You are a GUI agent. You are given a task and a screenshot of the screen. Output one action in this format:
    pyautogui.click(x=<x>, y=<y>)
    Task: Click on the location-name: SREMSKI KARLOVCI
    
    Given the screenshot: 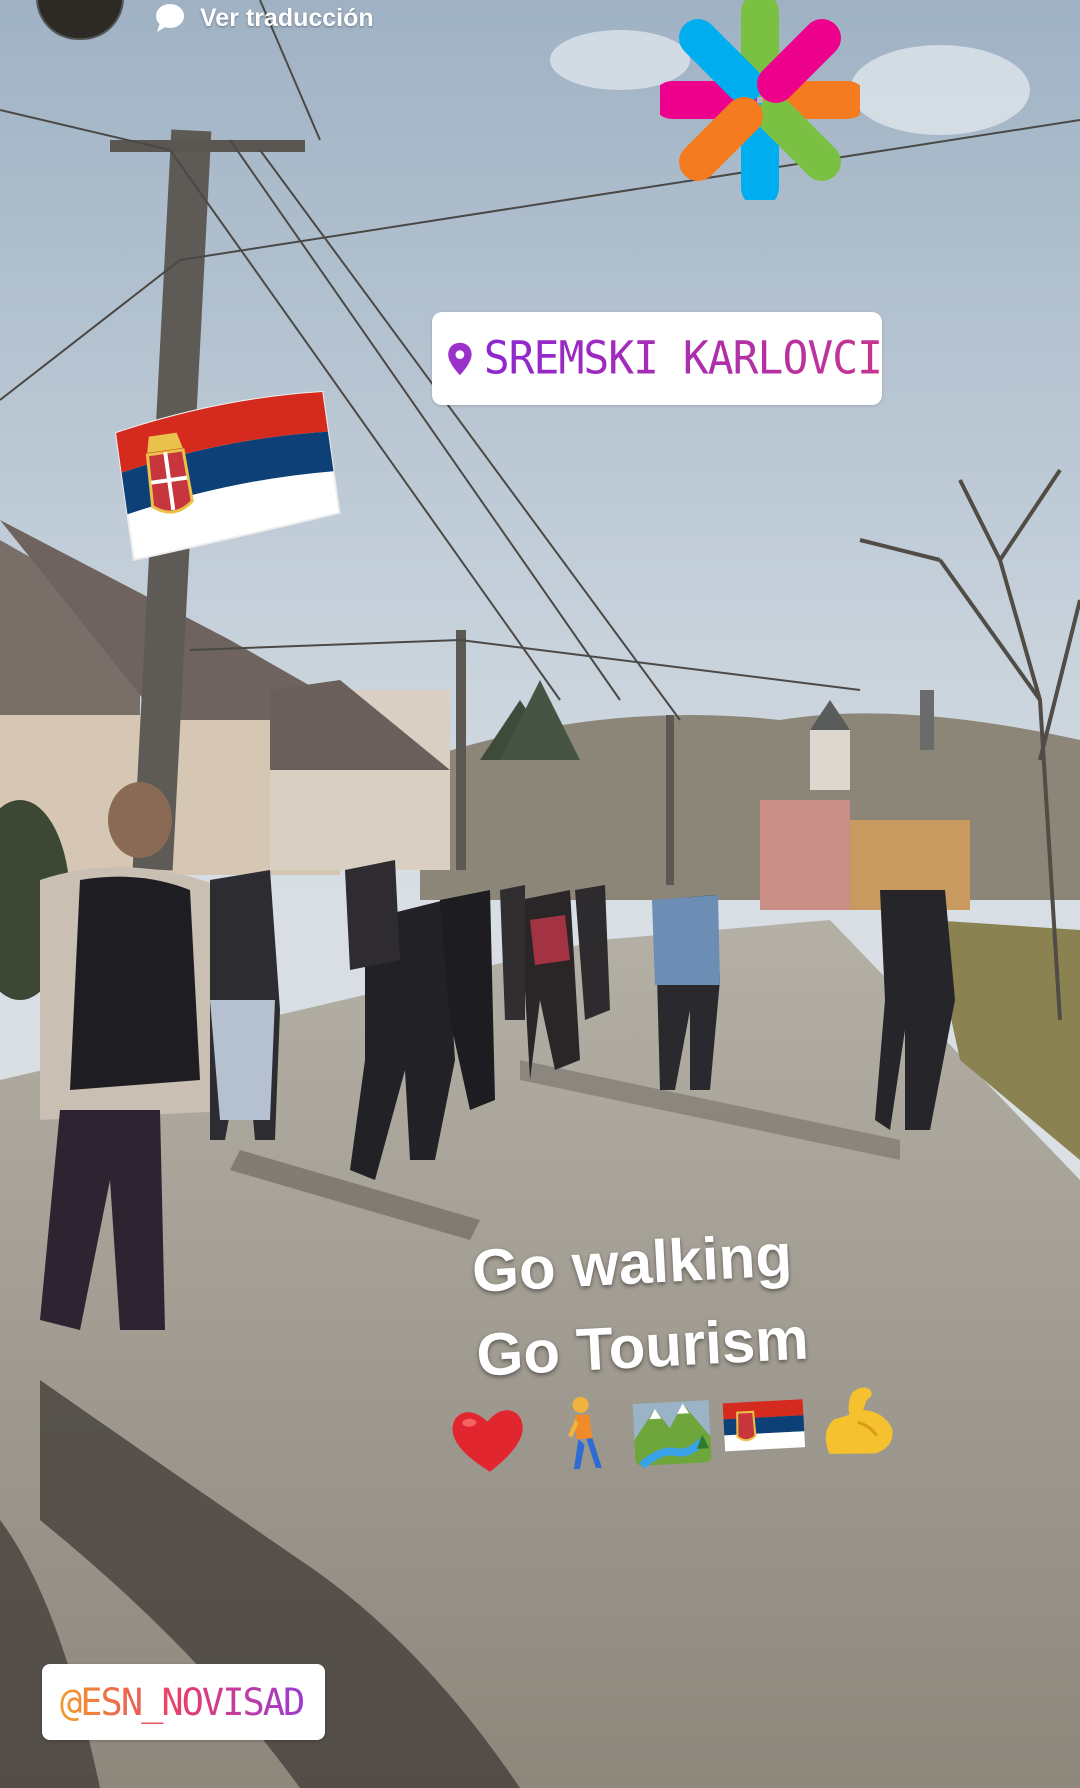 What is the action you would take?
    pyautogui.click(x=683, y=358)
    